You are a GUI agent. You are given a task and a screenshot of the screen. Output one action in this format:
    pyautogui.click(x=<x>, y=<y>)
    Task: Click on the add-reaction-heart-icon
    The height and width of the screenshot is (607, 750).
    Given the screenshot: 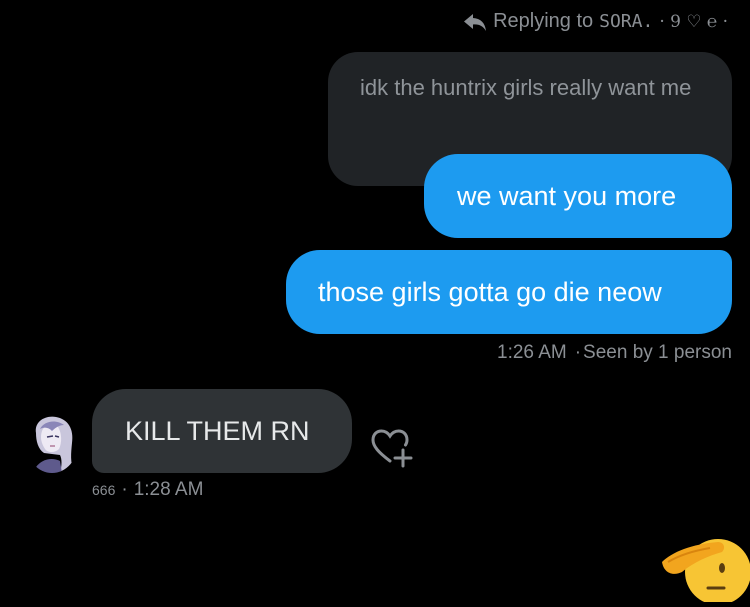 What is the action you would take?
    pyautogui.click(x=392, y=448)
    